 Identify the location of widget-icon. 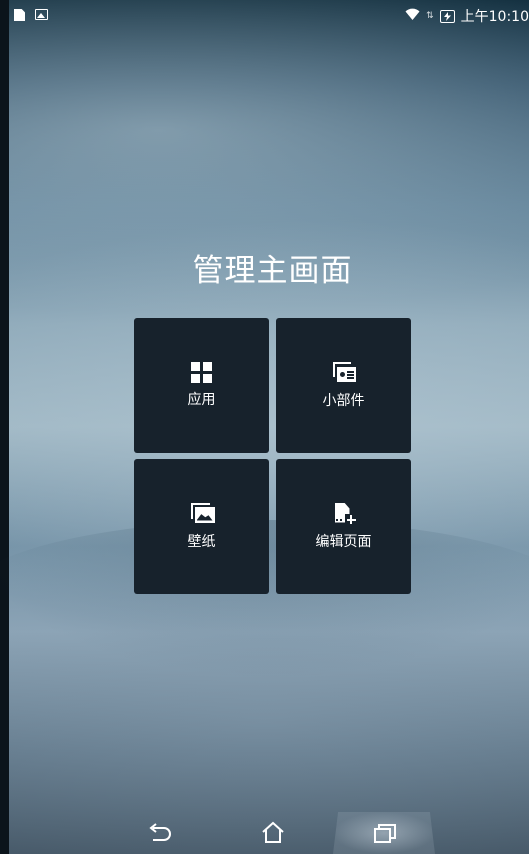
(344, 372).